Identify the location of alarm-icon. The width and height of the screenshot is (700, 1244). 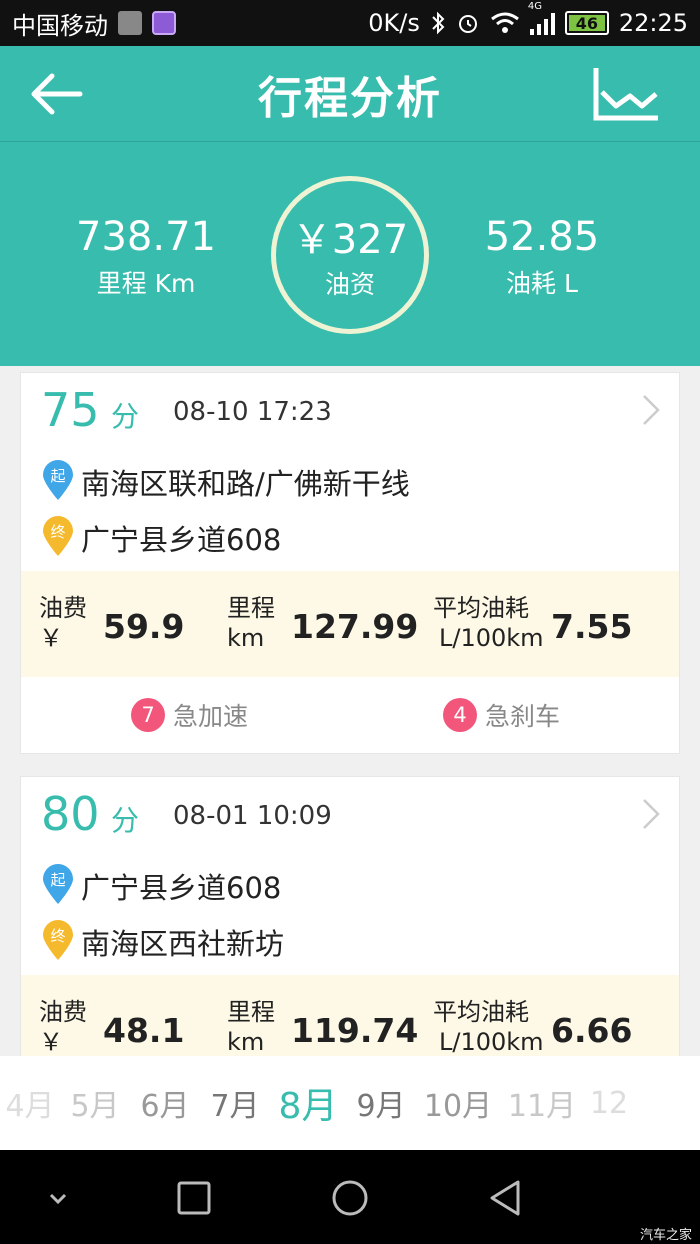
(467, 24).